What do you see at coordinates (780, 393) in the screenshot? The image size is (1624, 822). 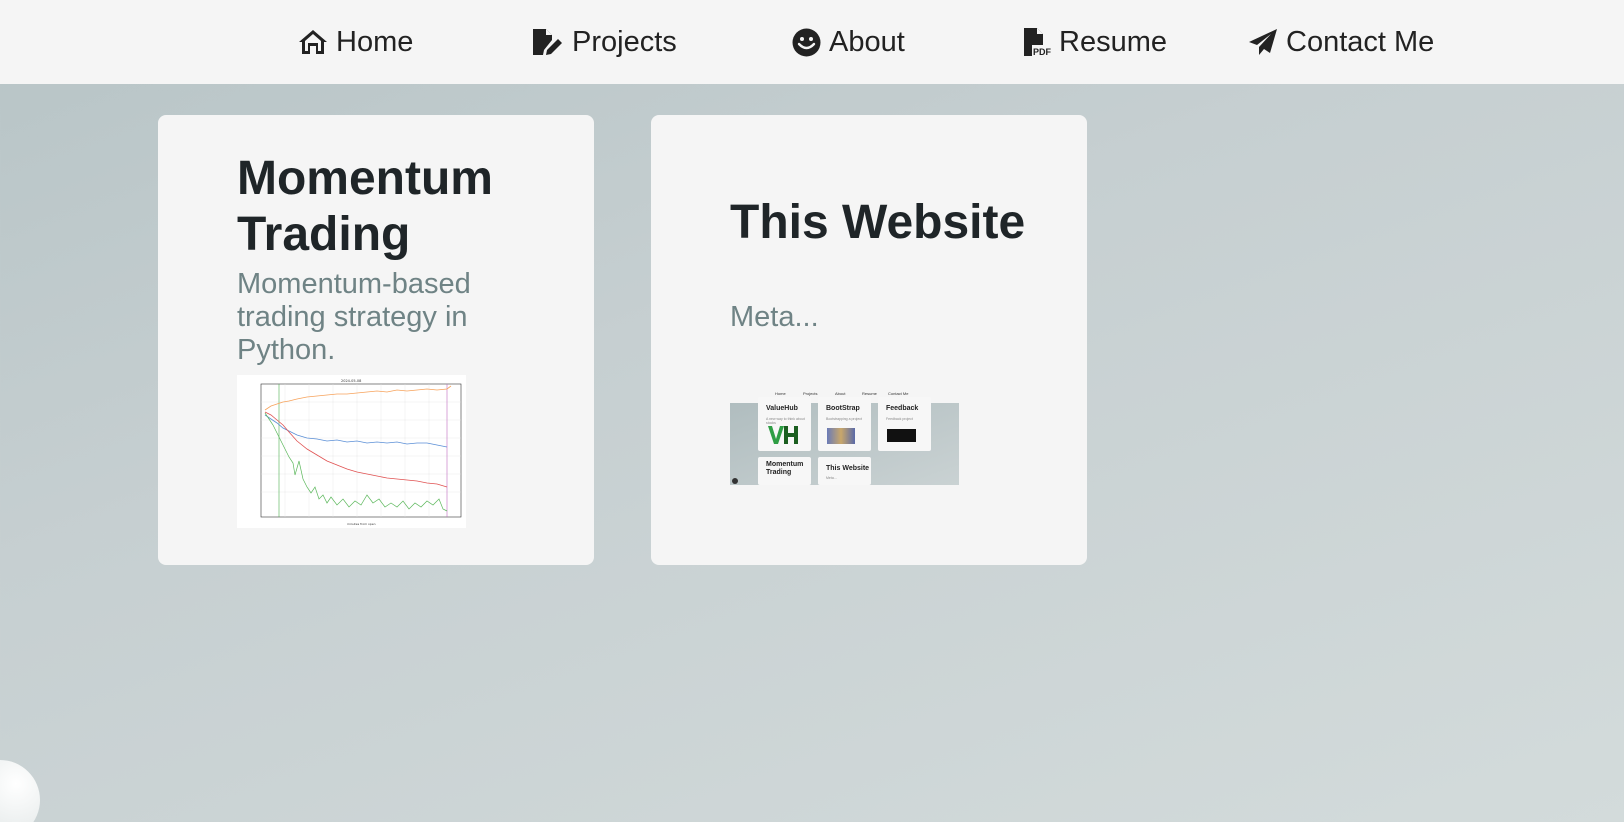 I see `mini-nav-item: Home` at bounding box center [780, 393].